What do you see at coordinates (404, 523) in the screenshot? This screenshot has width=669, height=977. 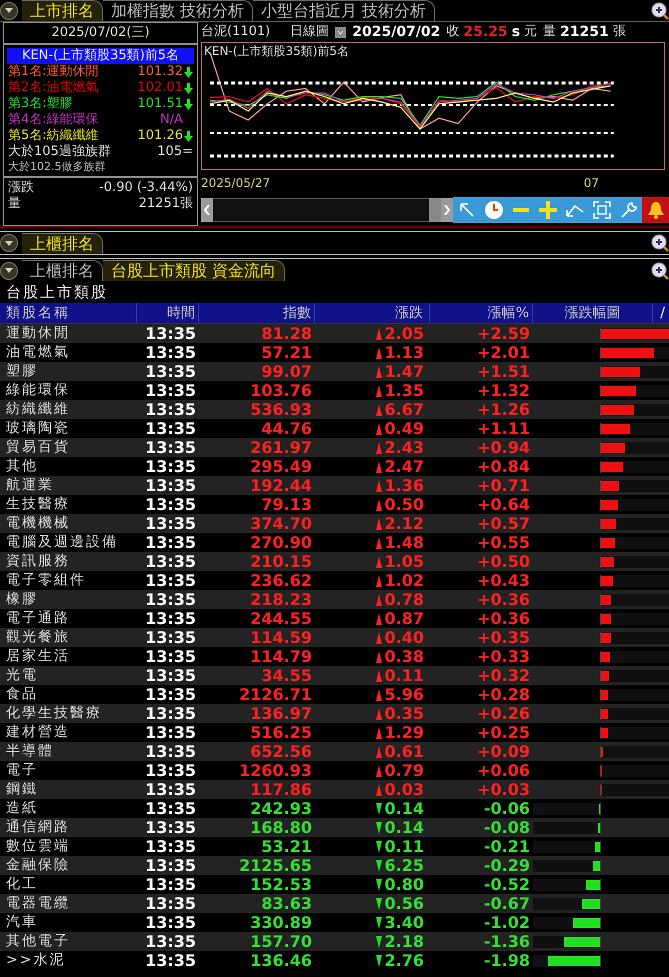 I see `change-cell-text: 2.12` at bounding box center [404, 523].